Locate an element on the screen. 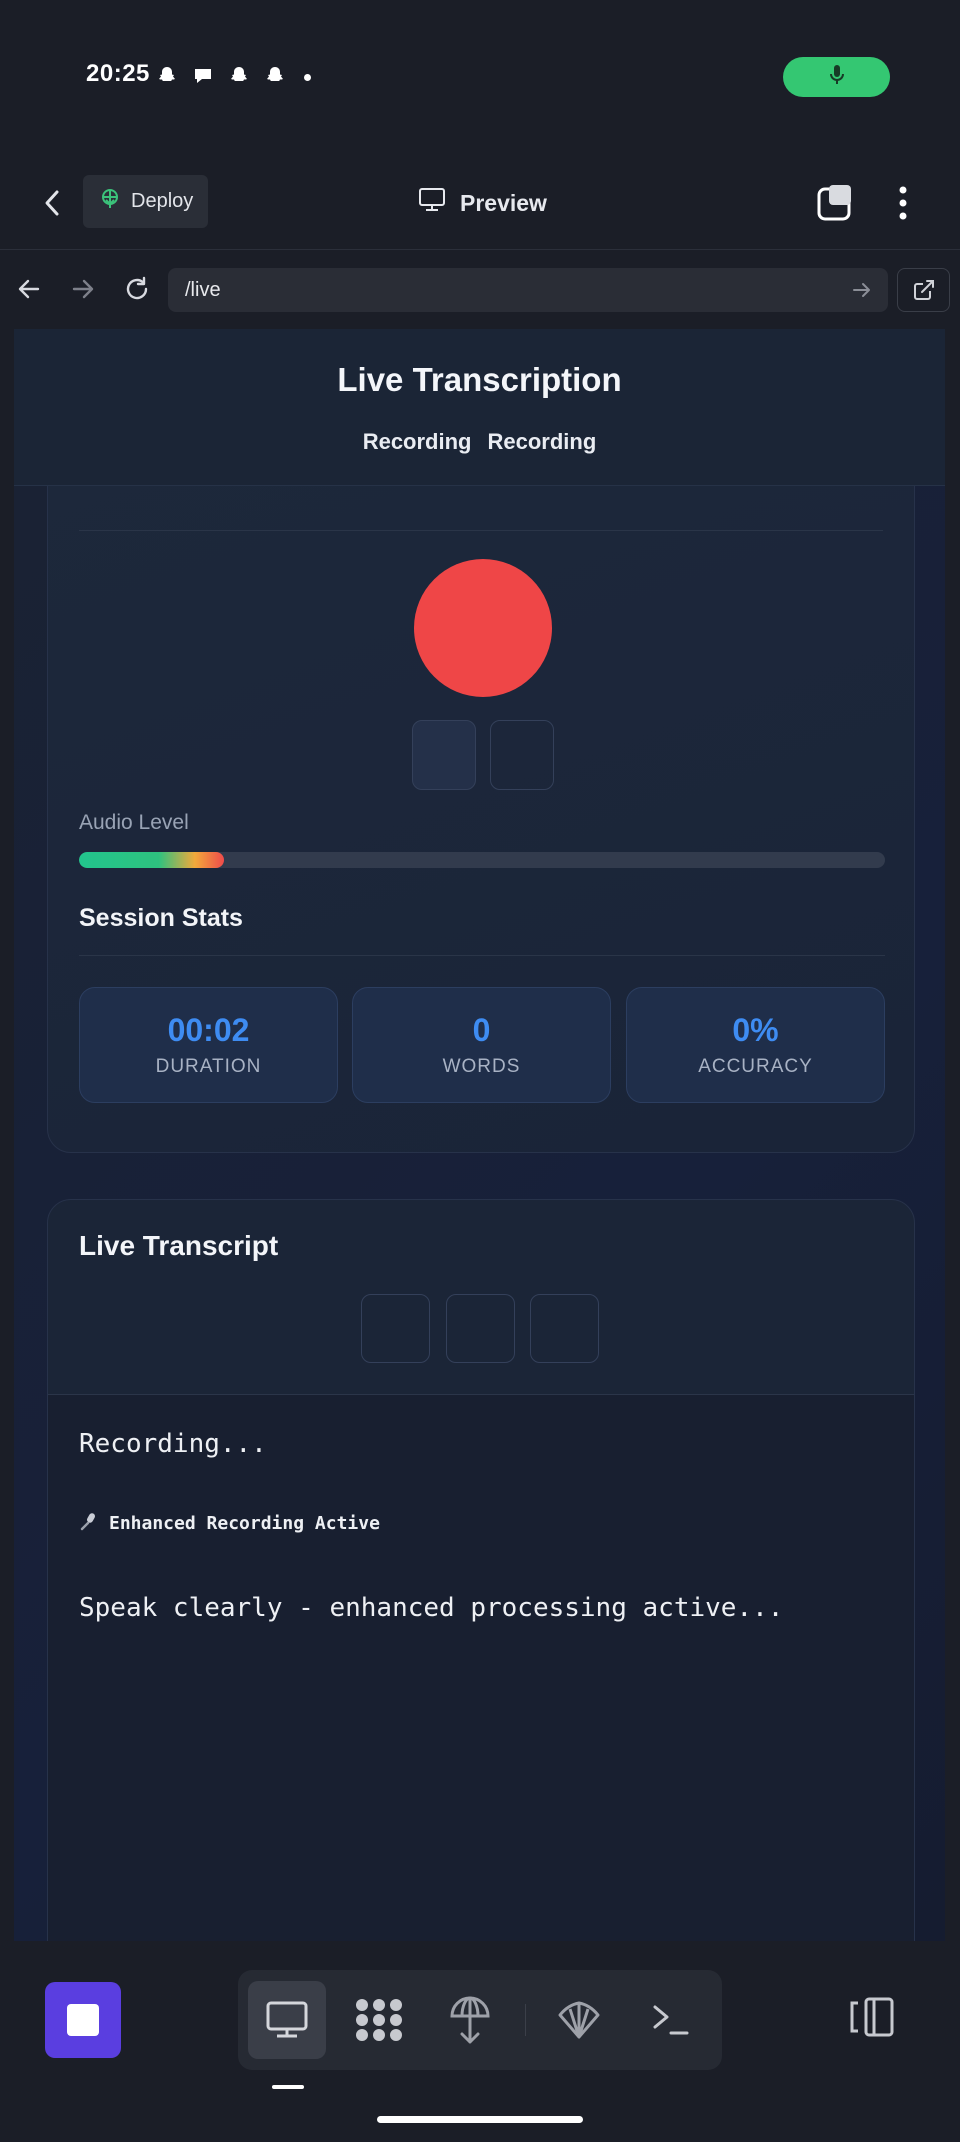 The image size is (960, 2142). stat-duration: 00:02 DURATION is located at coordinates (208, 1045).